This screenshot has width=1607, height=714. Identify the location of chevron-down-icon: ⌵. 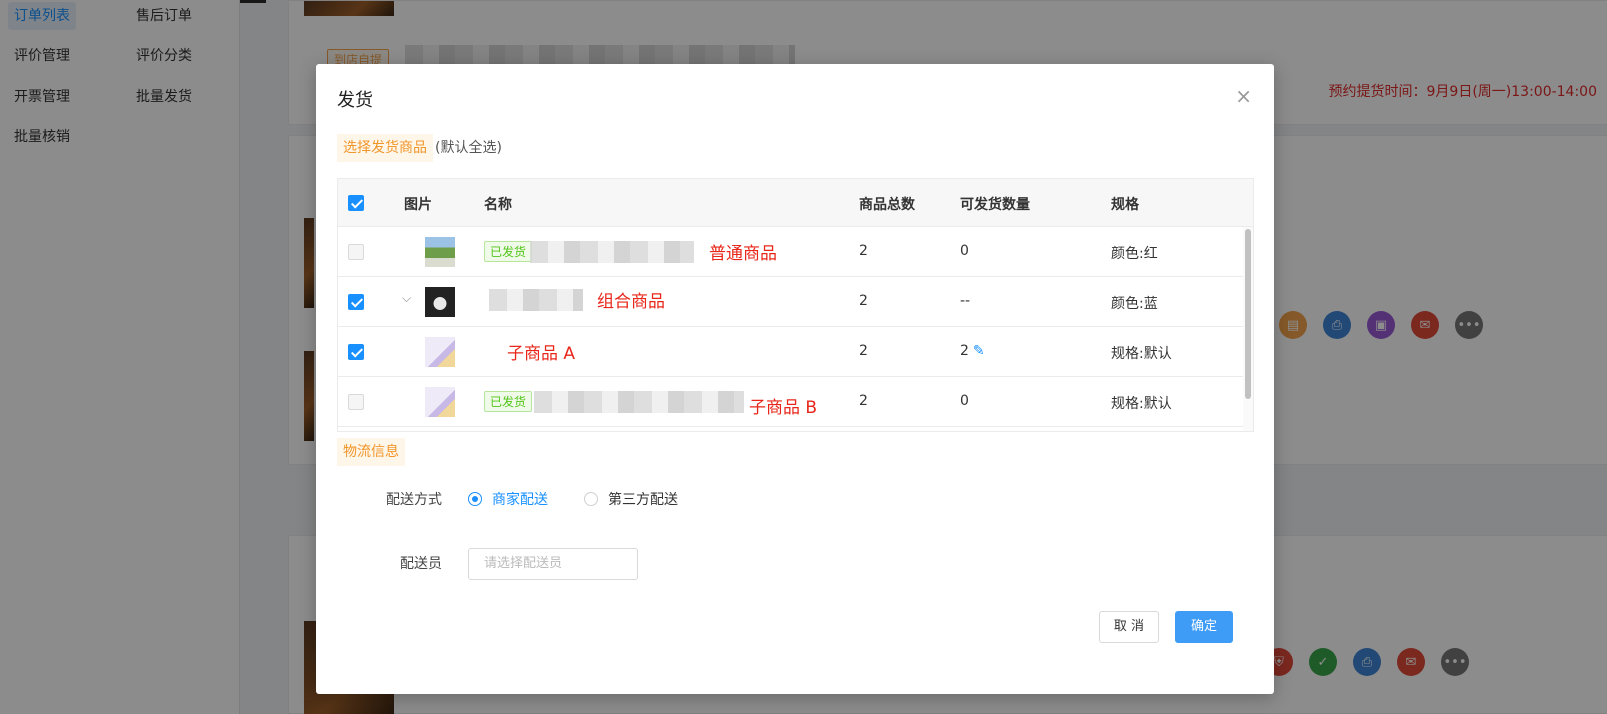
(406, 298).